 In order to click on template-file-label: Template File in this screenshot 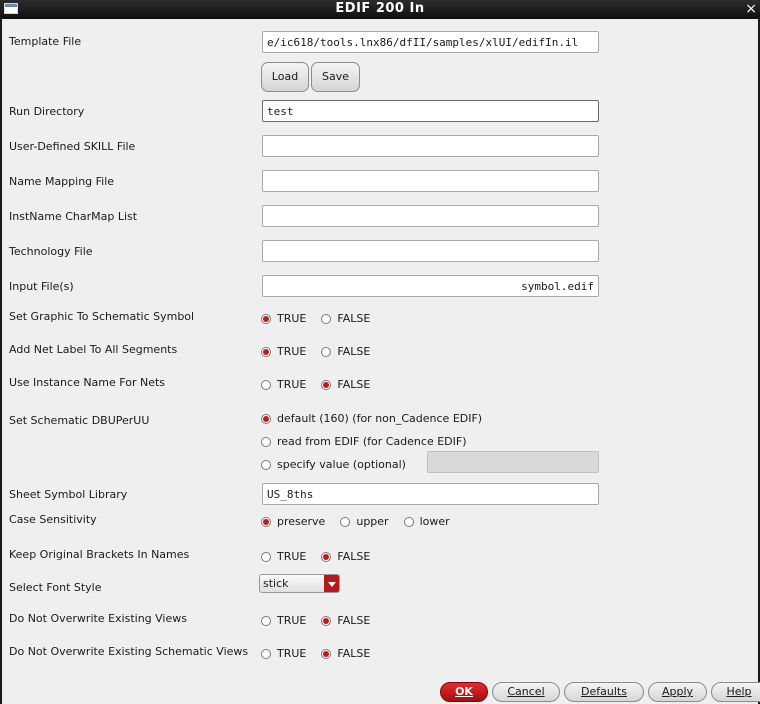, I will do `click(45, 41)`.